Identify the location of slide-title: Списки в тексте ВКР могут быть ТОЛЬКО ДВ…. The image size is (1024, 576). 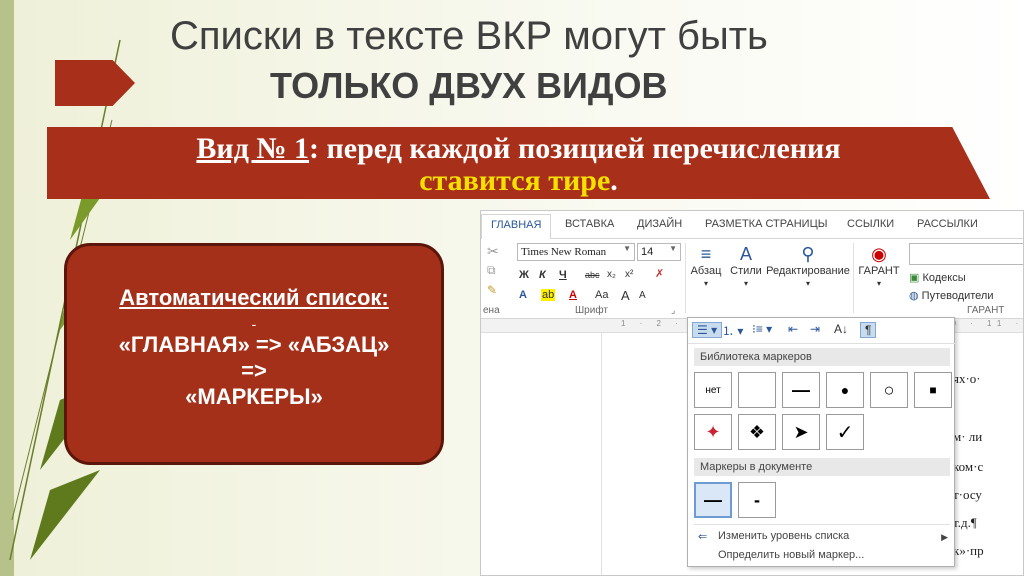
(550, 60).